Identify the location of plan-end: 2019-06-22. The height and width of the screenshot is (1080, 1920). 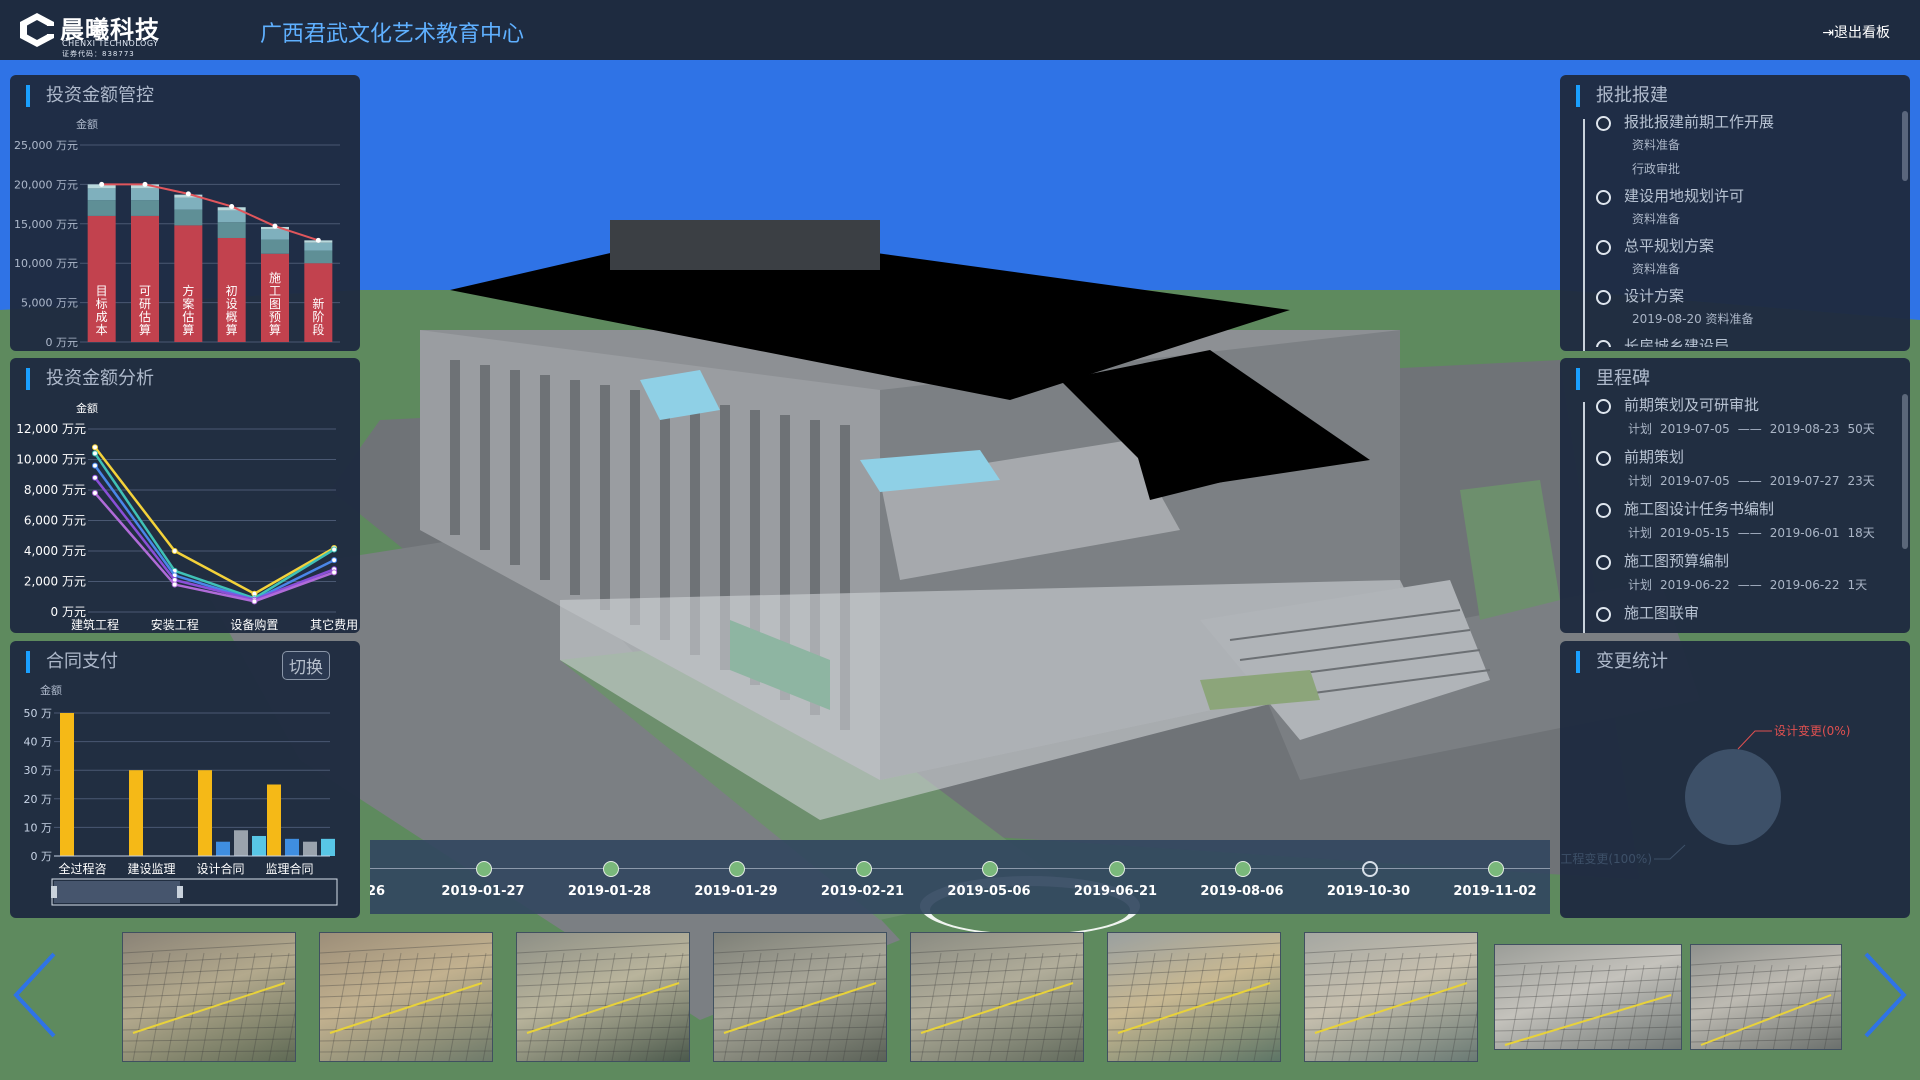
(1804, 585).